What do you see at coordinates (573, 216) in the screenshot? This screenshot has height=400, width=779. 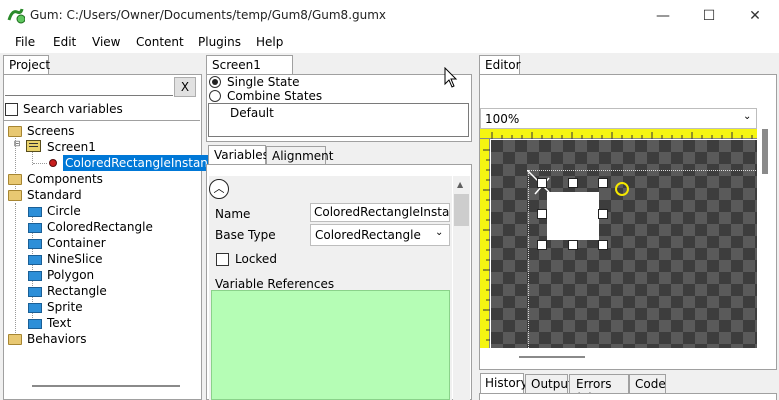 I see `colored-rectangle-instance` at bounding box center [573, 216].